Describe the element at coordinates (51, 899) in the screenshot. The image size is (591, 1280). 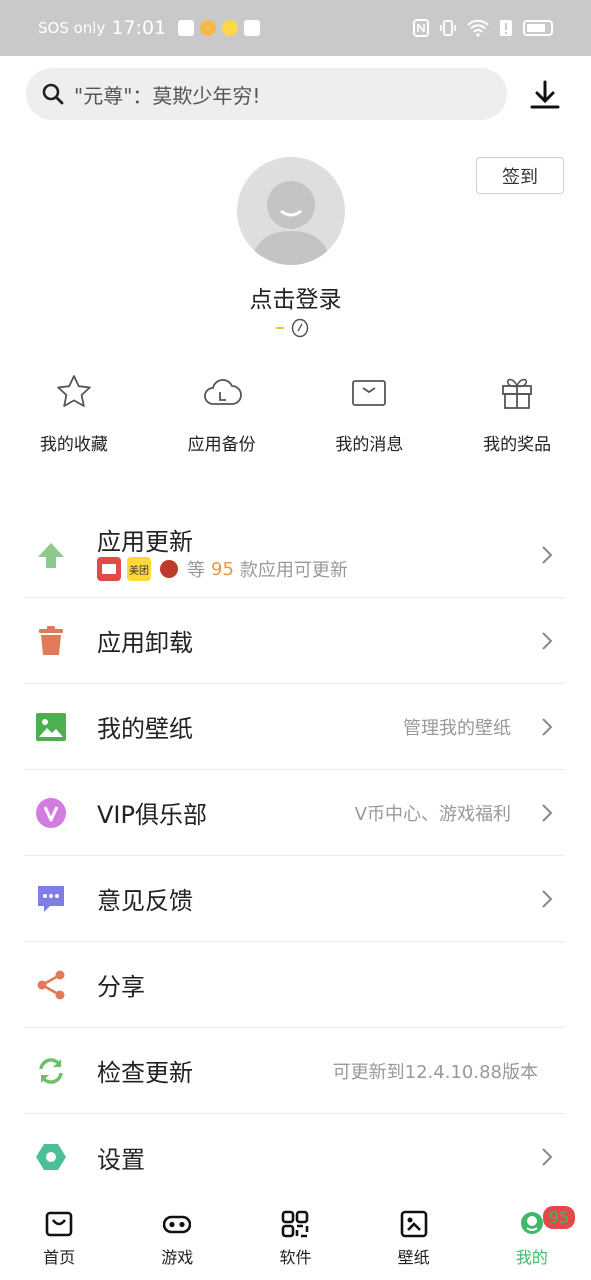
I see `chat-bubble-icon` at that location.